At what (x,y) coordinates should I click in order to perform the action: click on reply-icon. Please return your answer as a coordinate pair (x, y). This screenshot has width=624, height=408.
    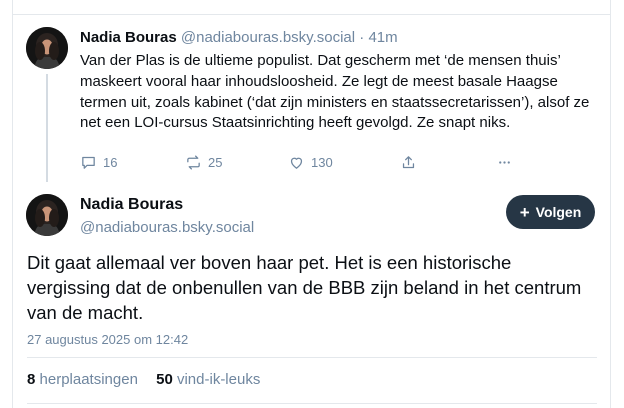
    Looking at the image, I should click on (88, 162).